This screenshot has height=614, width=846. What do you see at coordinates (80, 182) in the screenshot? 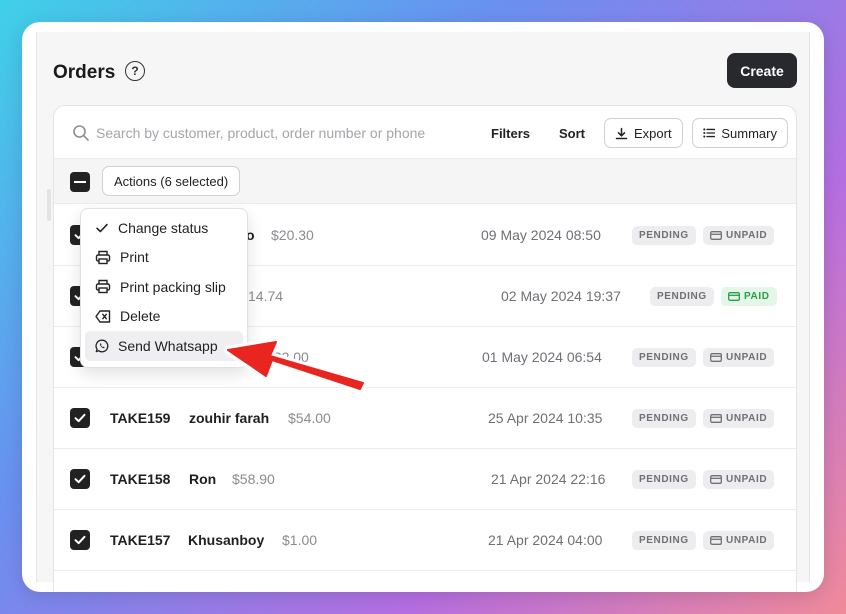
I see `select-all-checkbox` at bounding box center [80, 182].